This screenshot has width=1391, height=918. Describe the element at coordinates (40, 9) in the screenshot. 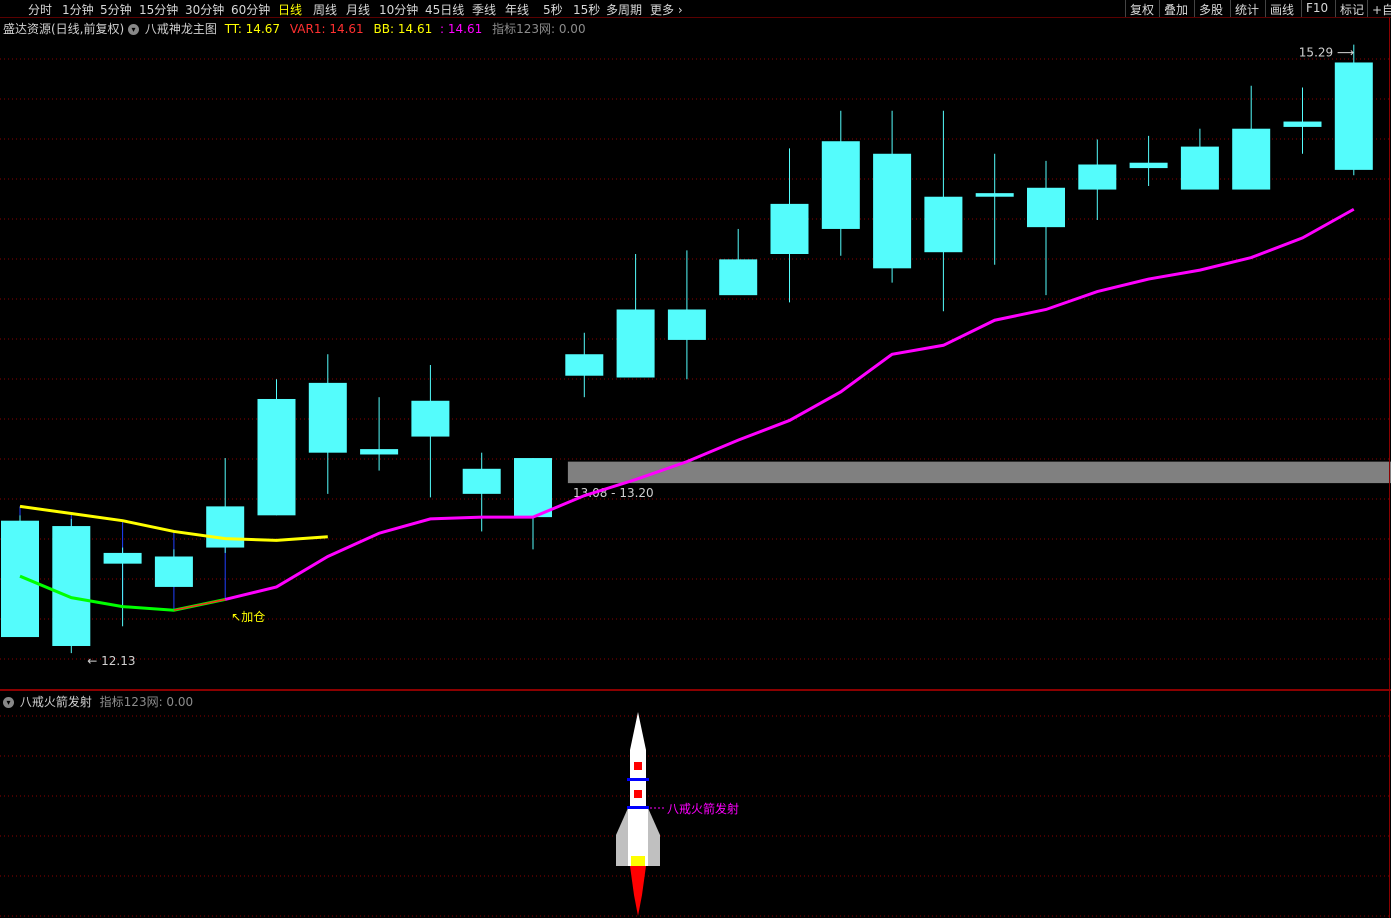

I see `period-tab-0: 分时` at that location.